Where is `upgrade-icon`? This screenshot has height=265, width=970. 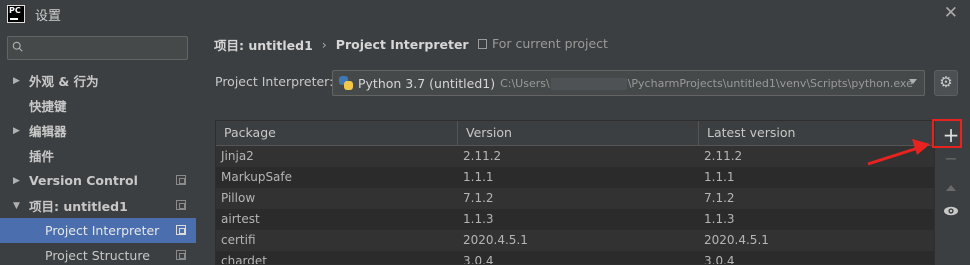
upgrade-icon is located at coordinates (951, 188).